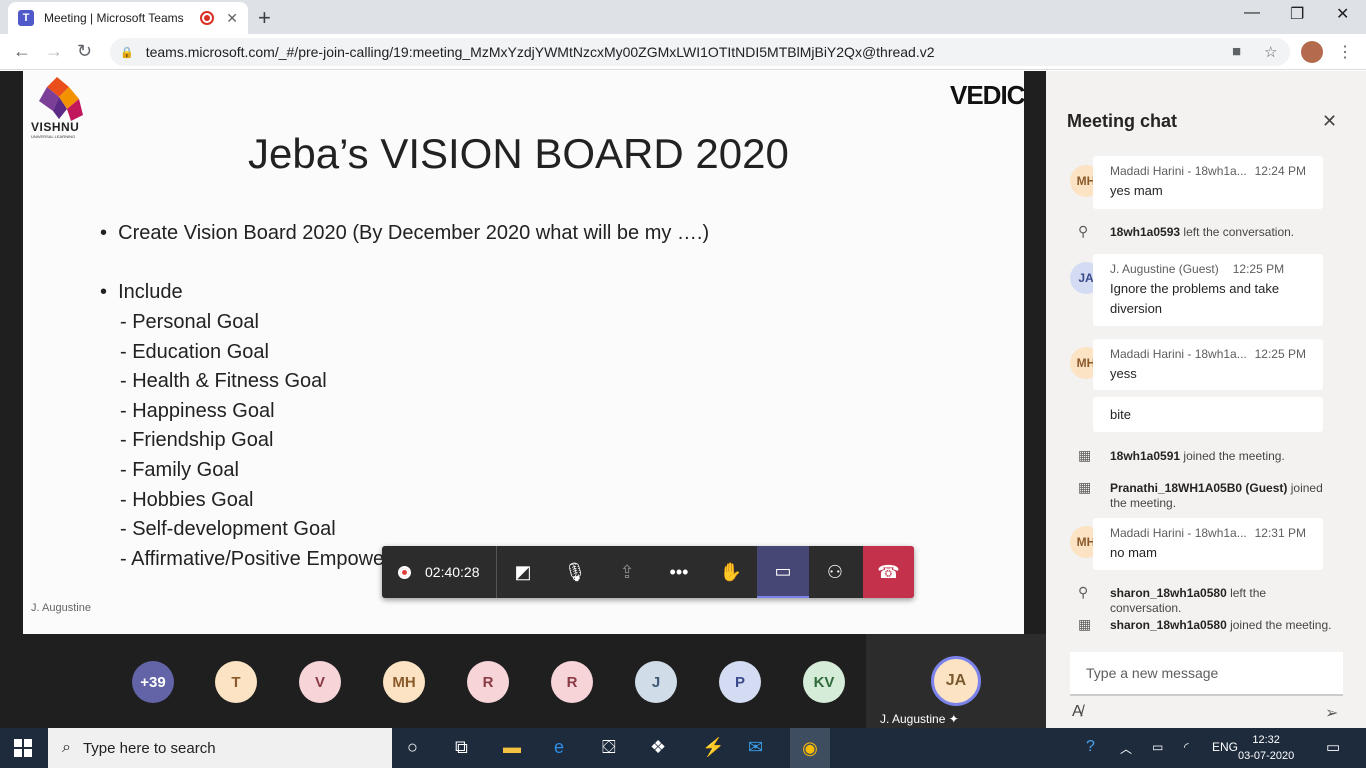 This screenshot has width=1366, height=768. What do you see at coordinates (22, 51) in the screenshot?
I see `back-icon: ←` at bounding box center [22, 51].